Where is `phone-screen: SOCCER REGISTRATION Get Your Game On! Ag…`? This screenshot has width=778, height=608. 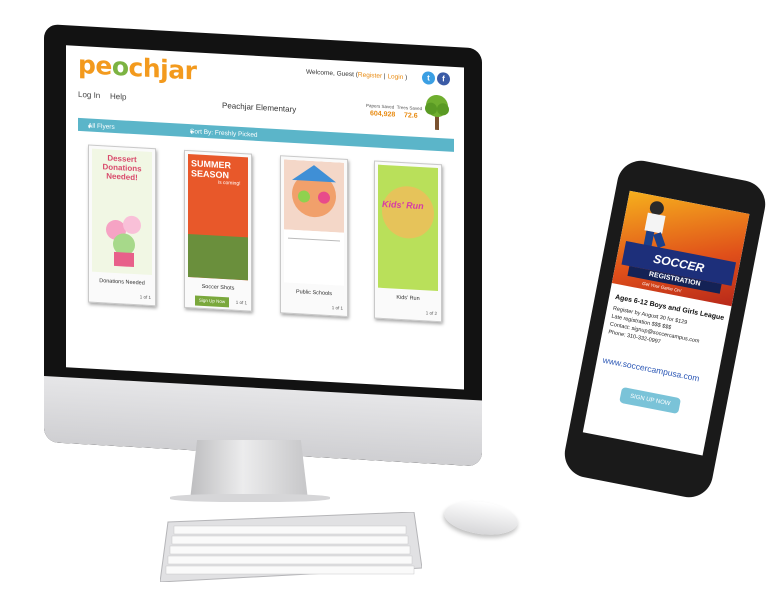 phone-screen: SOCCER REGISTRATION Get Your Game On! Ag… is located at coordinates (666, 323).